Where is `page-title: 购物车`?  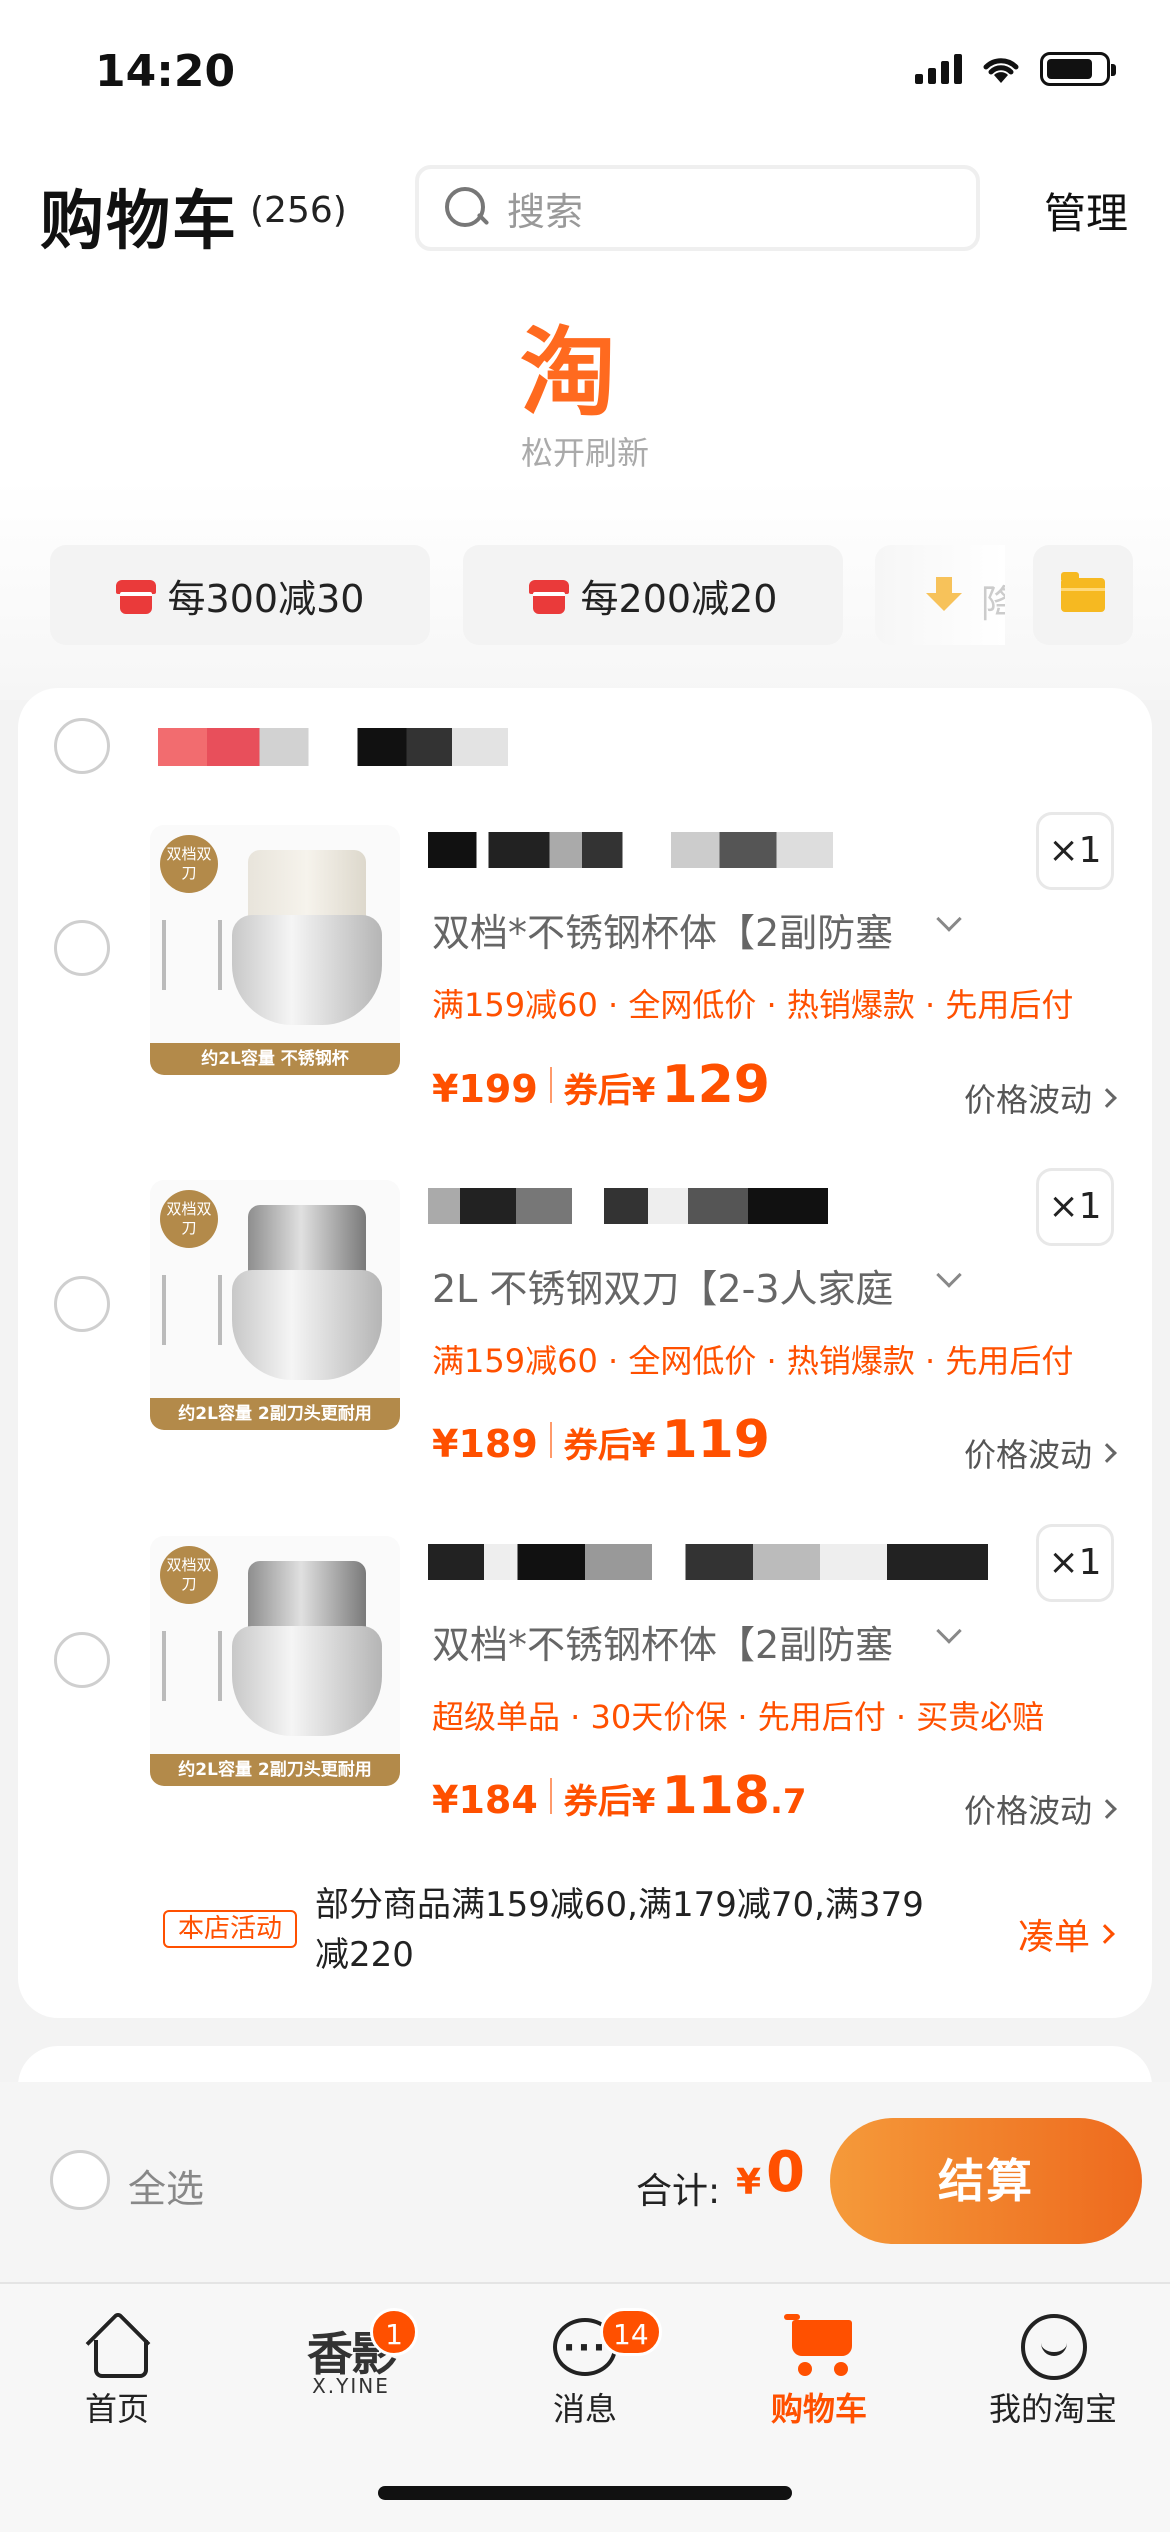
page-title: 购物车 is located at coordinates (139, 222).